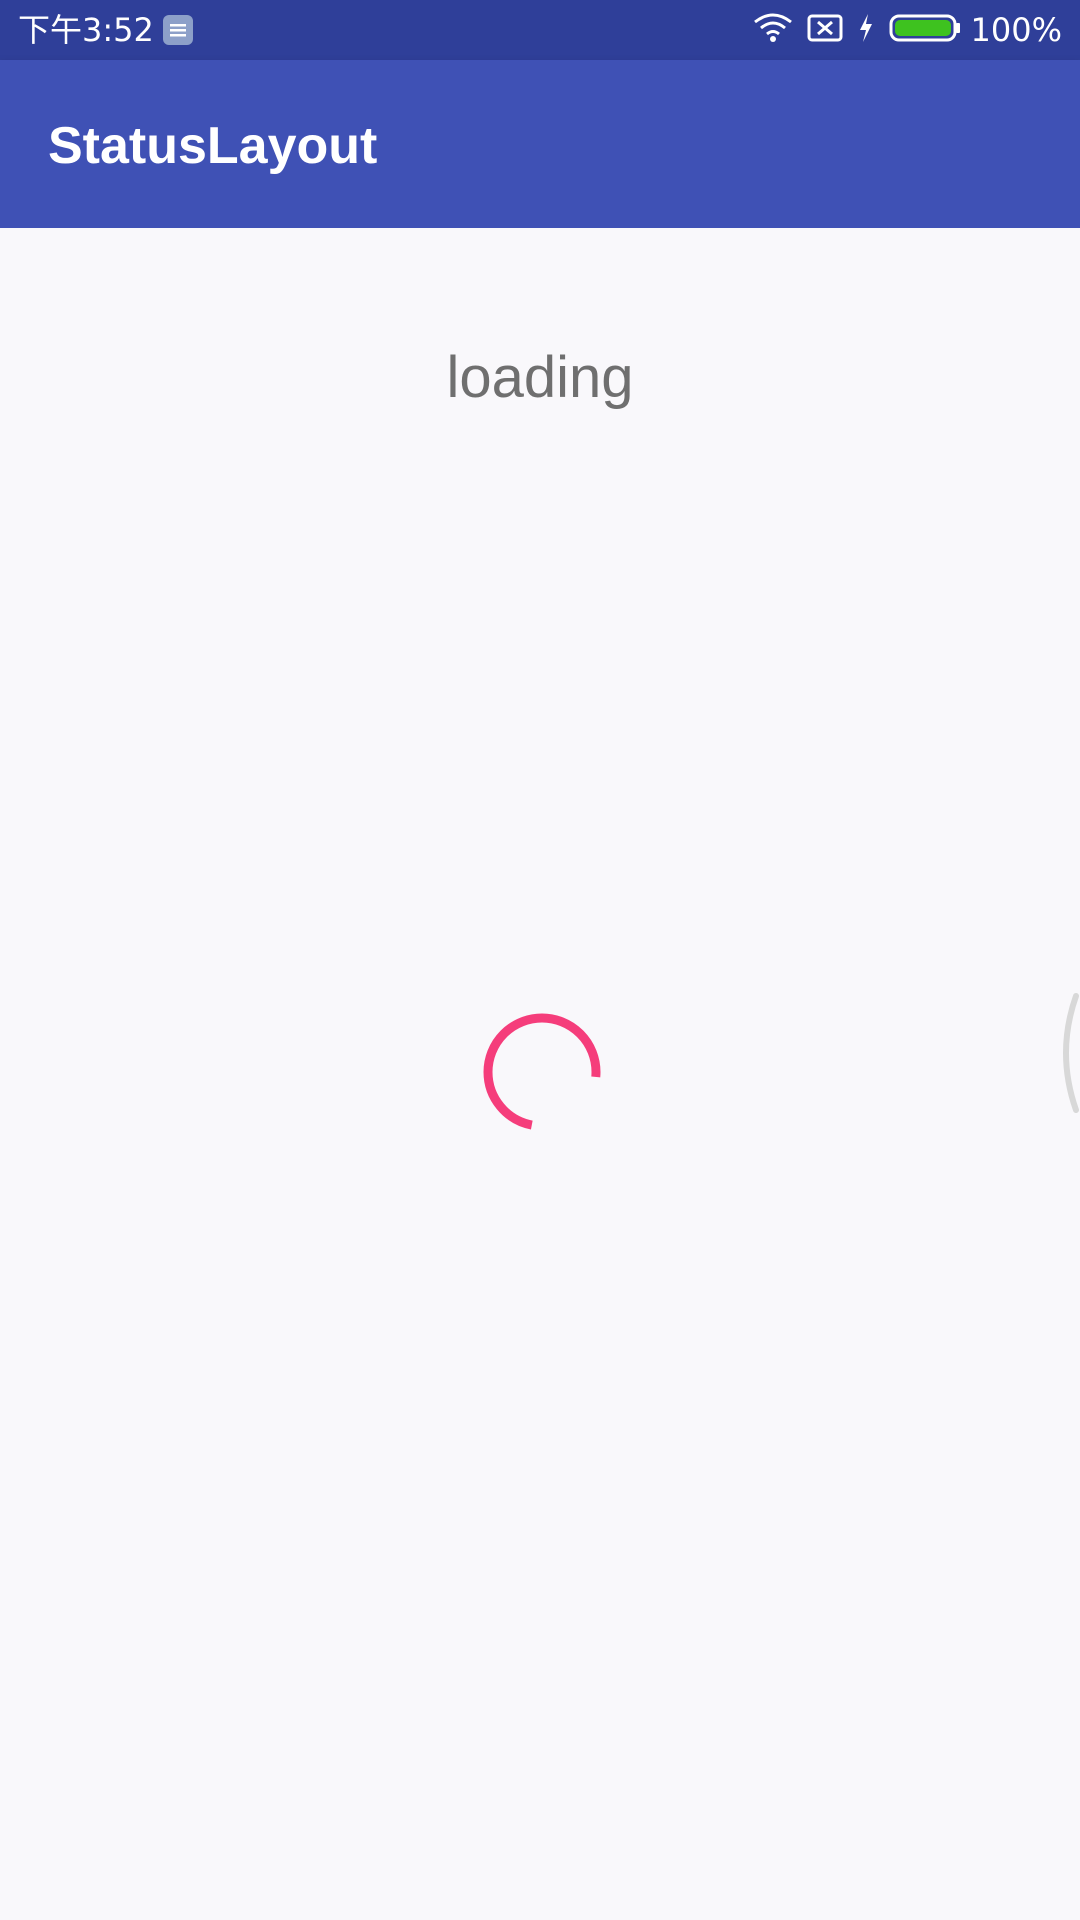 This screenshot has height=1920, width=1080. I want to click on wifi-icon, so click(773, 30).